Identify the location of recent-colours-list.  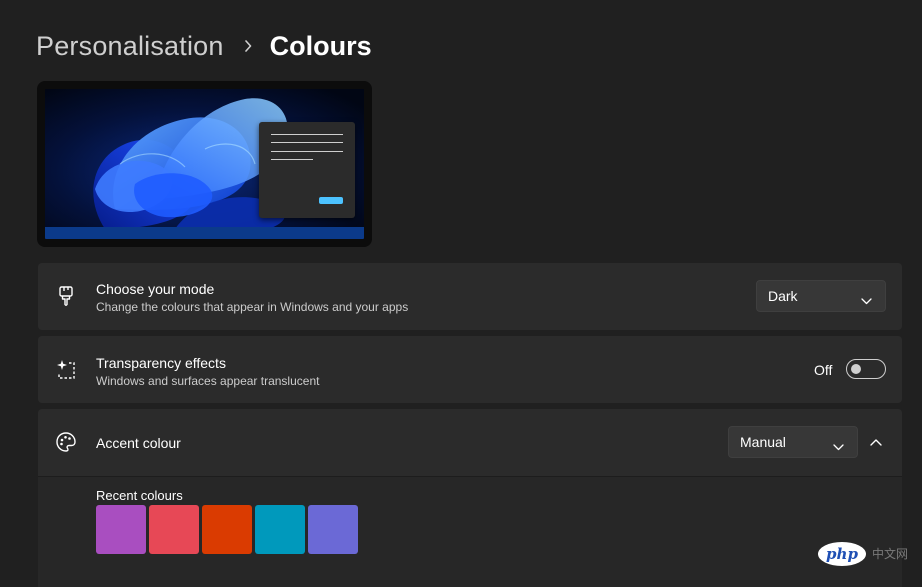
(227, 529).